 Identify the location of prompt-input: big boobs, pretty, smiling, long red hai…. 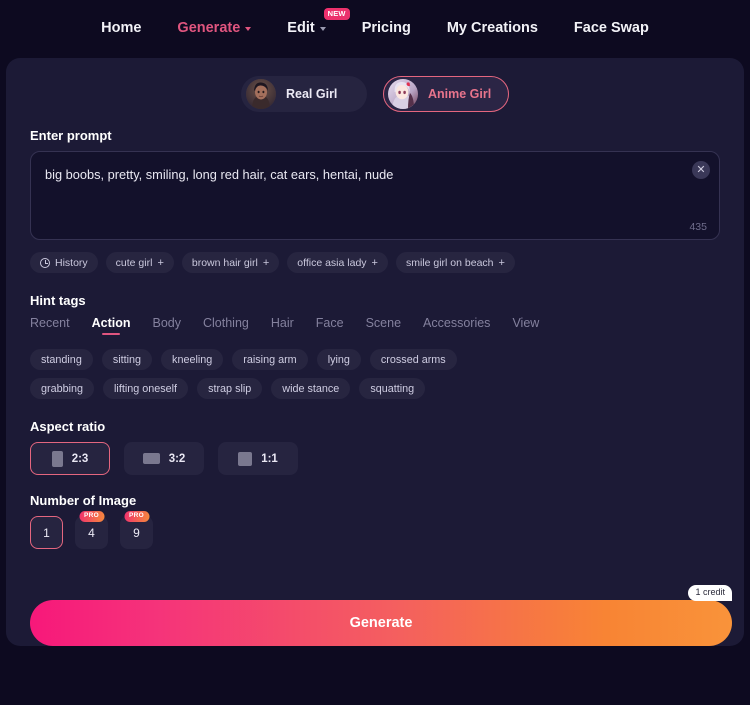
(375, 195).